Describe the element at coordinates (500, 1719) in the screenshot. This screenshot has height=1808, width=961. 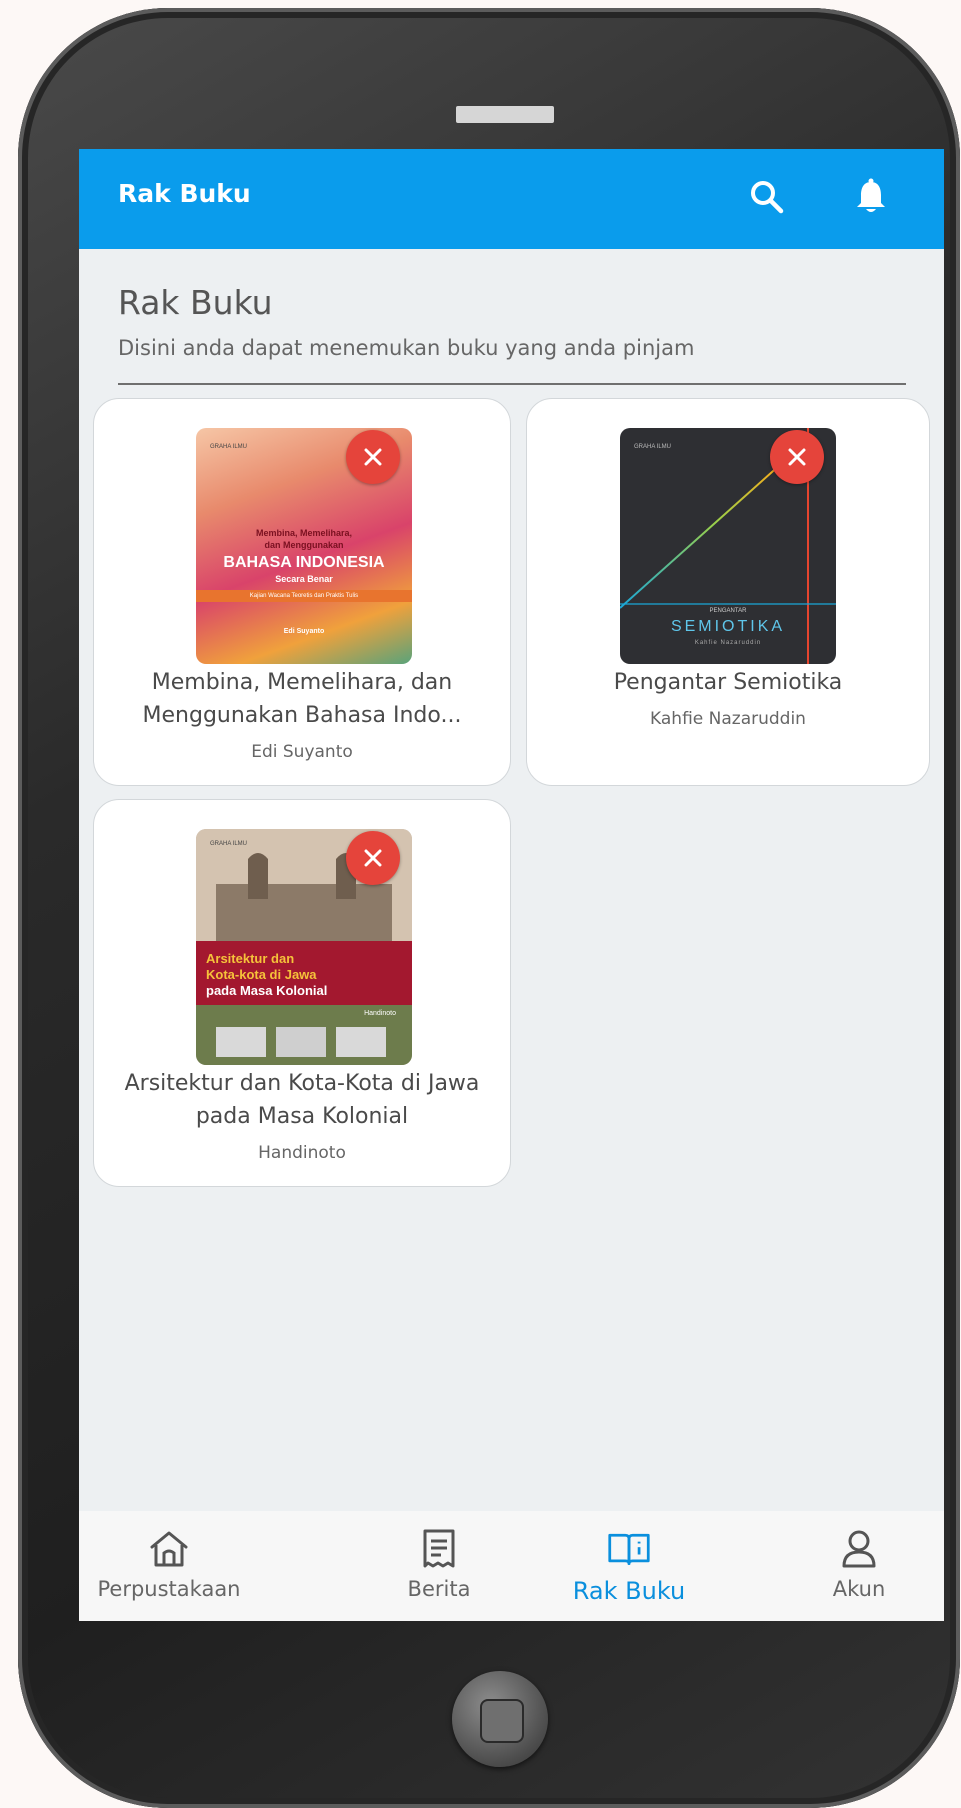
I see `phone-home-button` at that location.